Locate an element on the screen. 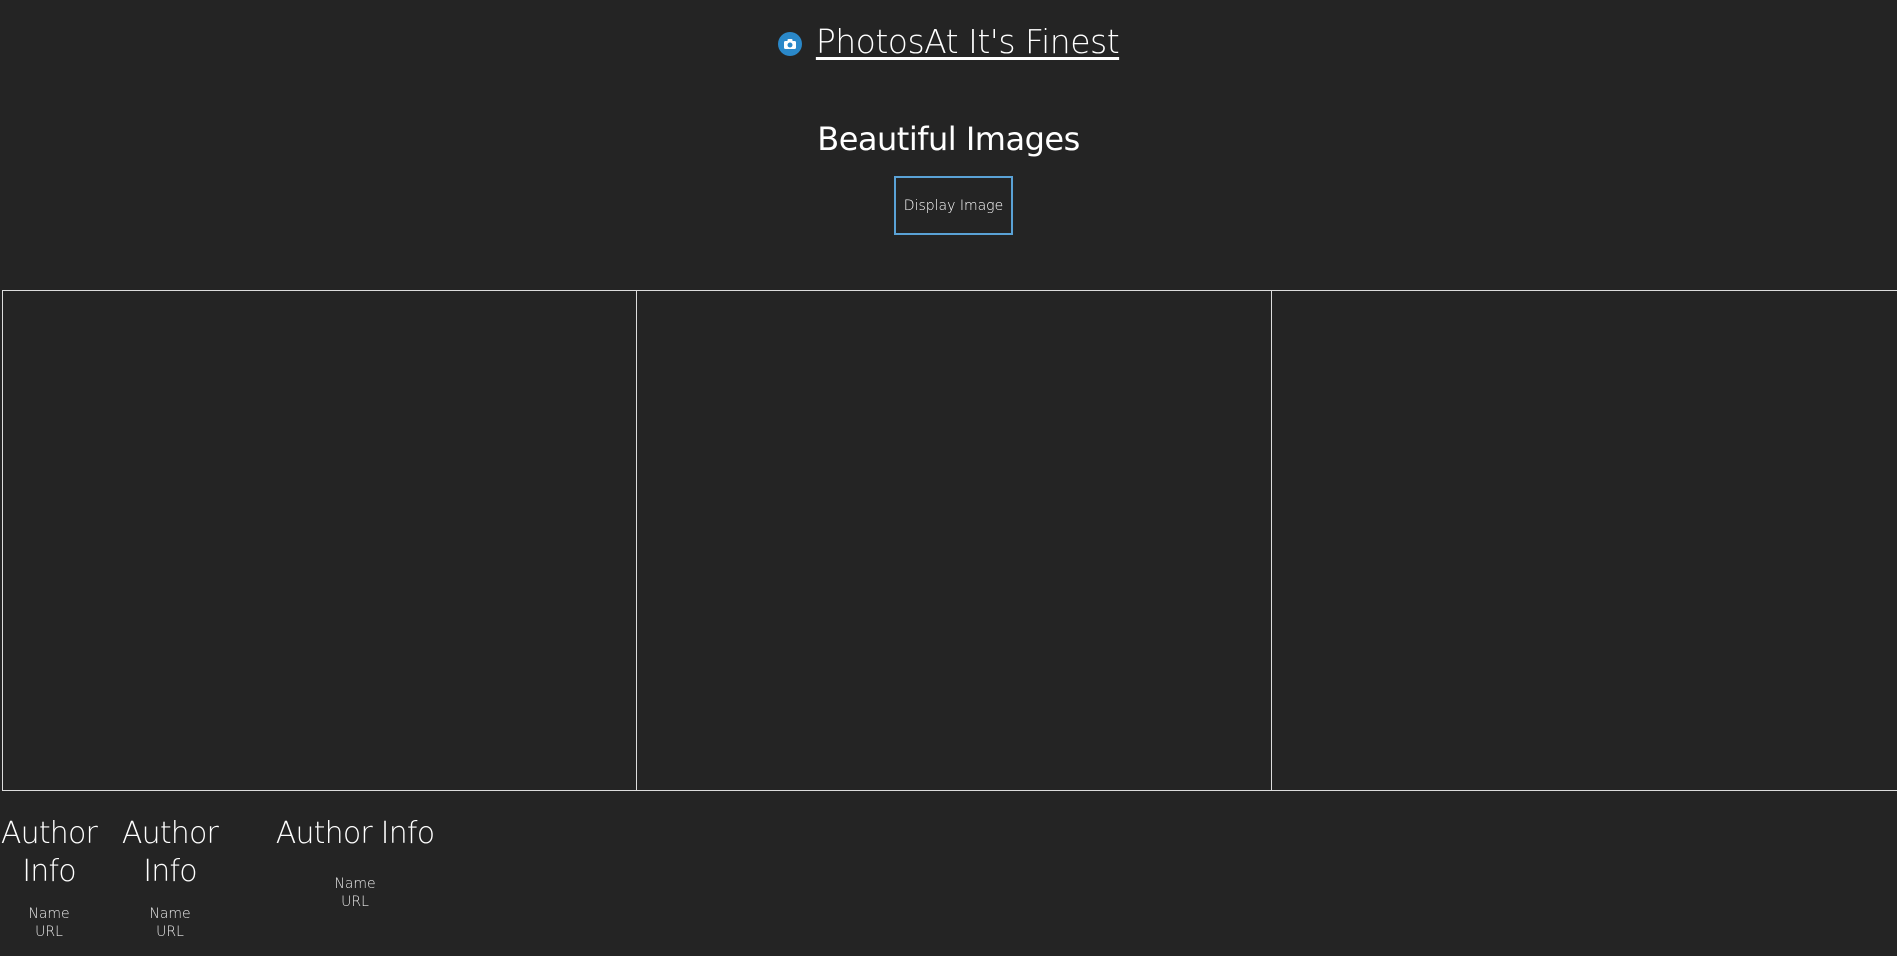  hero-title: Beautiful Images is located at coordinates (948, 139).